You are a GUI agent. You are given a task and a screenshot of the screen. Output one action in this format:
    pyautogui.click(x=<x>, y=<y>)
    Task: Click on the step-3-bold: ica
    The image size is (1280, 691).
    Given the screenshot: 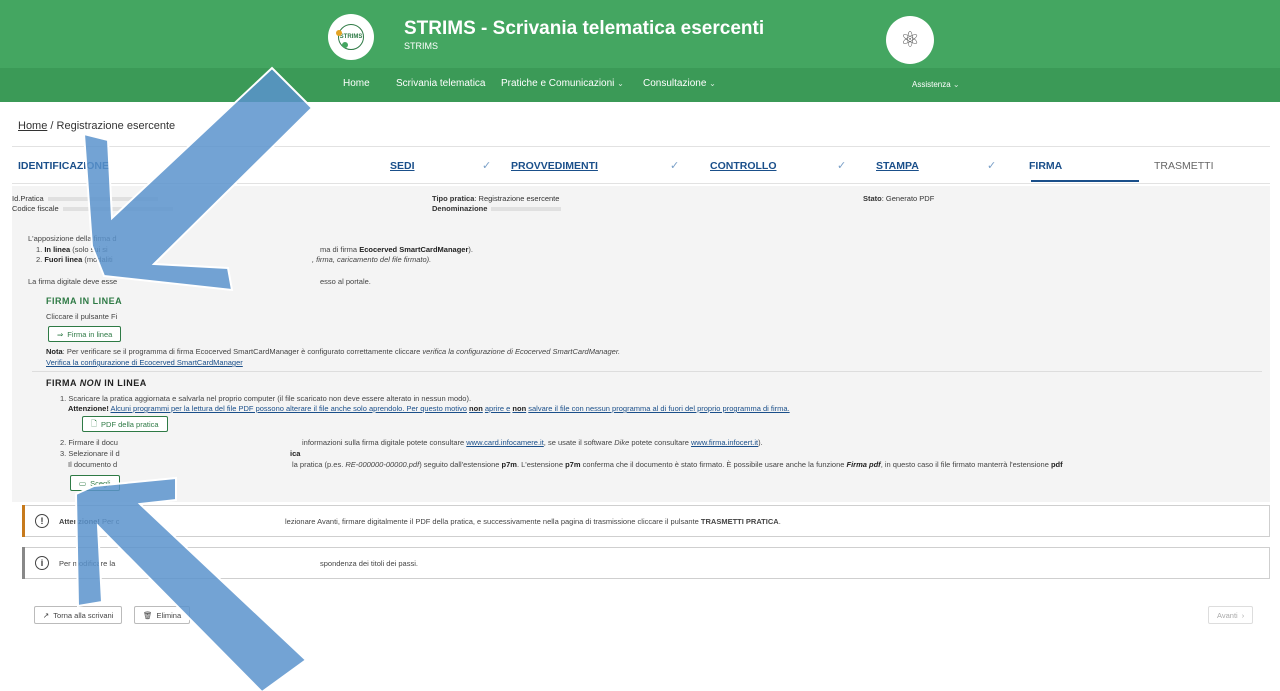 What is the action you would take?
    pyautogui.click(x=295, y=453)
    